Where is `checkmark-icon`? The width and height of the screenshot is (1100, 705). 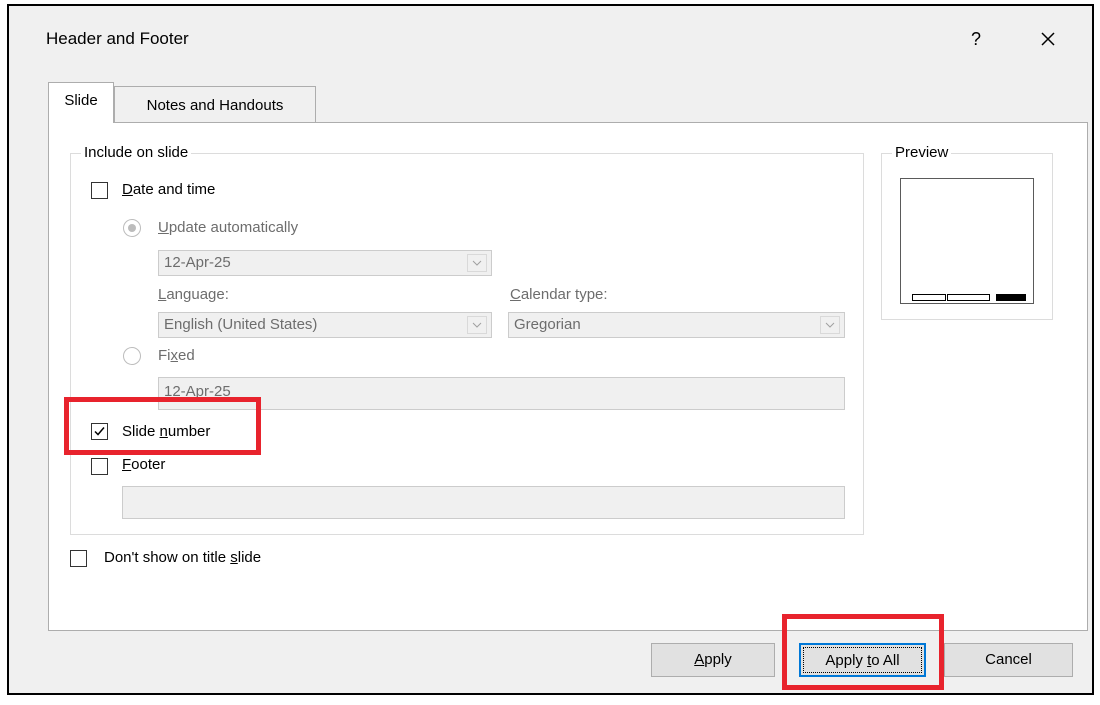
checkmark-icon is located at coordinates (99, 431).